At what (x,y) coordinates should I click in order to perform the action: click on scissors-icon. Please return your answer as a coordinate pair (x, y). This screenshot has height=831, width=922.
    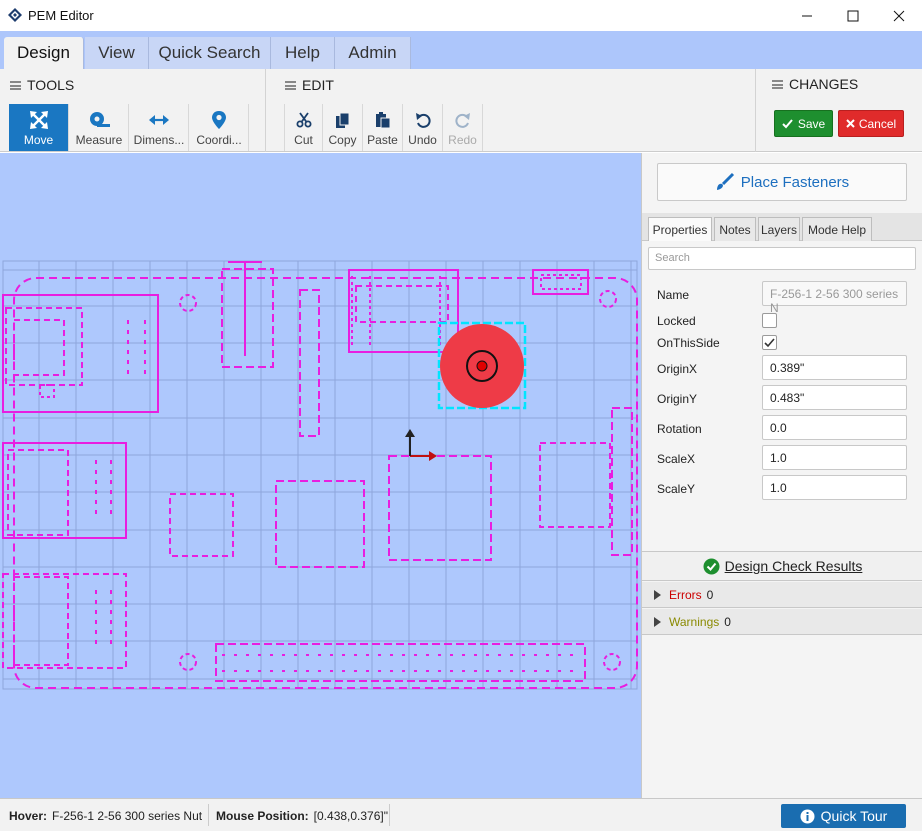
    Looking at the image, I should click on (303, 120).